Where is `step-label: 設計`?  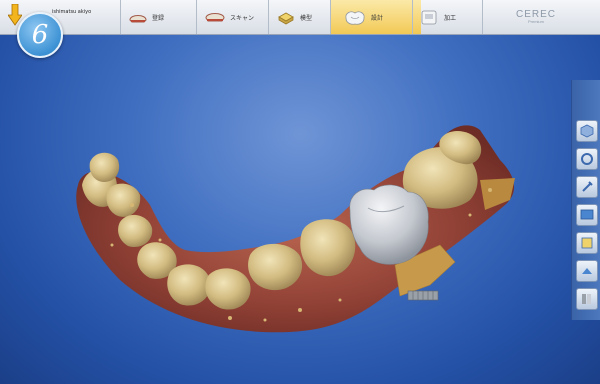 step-label: 設計 is located at coordinates (377, 18).